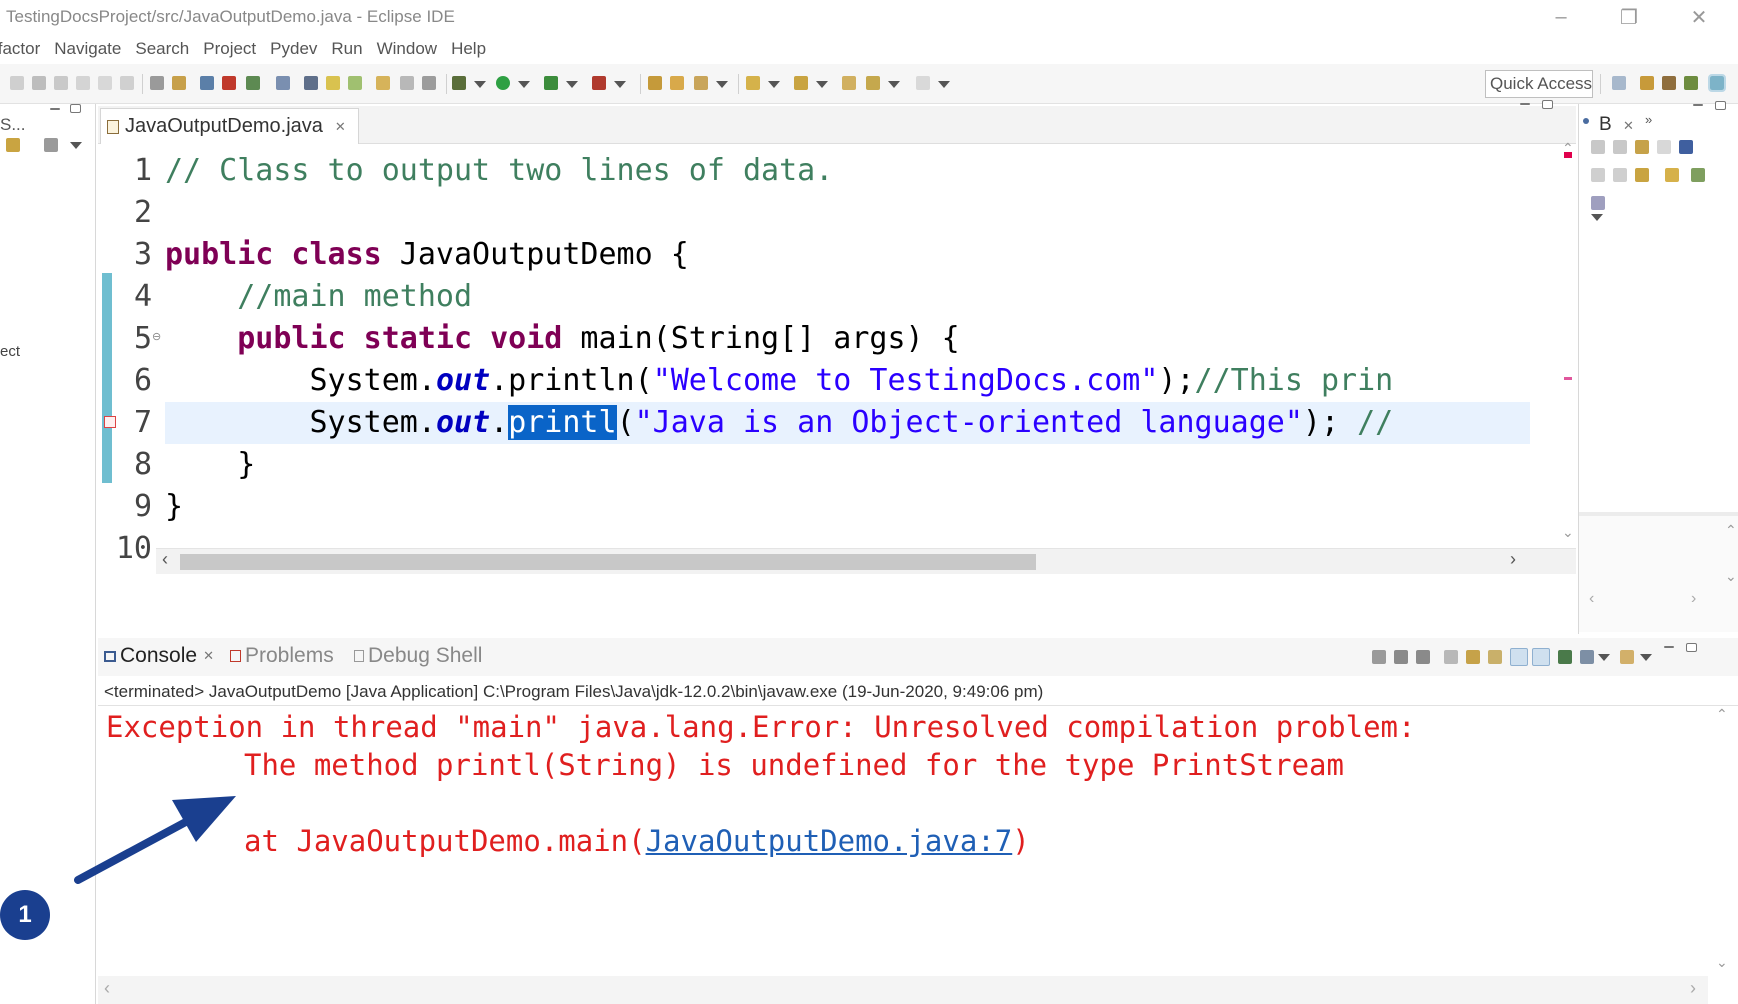 The width and height of the screenshot is (1738, 1004). Describe the element at coordinates (83, 83) in the screenshot. I see `print-icon` at that location.